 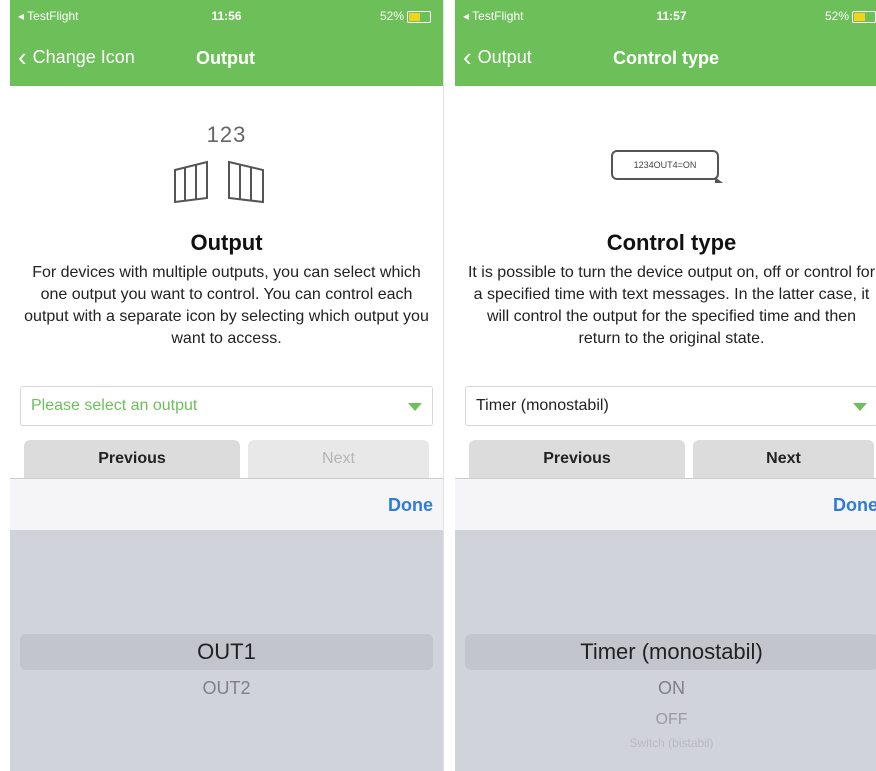 I want to click on picker-option: ON, so click(x=665, y=688).